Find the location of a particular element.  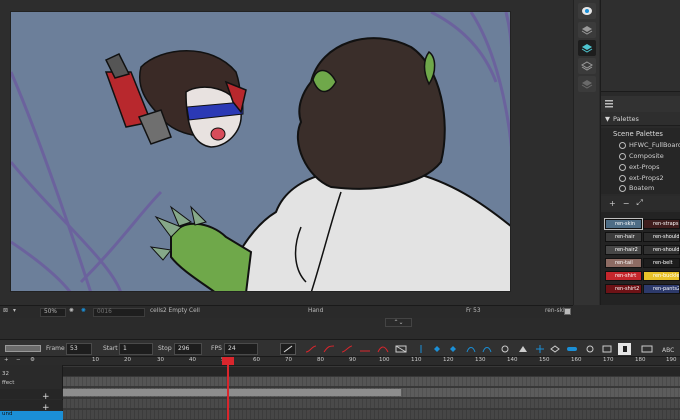

current-frame: Fr 53 is located at coordinates (473, 311).